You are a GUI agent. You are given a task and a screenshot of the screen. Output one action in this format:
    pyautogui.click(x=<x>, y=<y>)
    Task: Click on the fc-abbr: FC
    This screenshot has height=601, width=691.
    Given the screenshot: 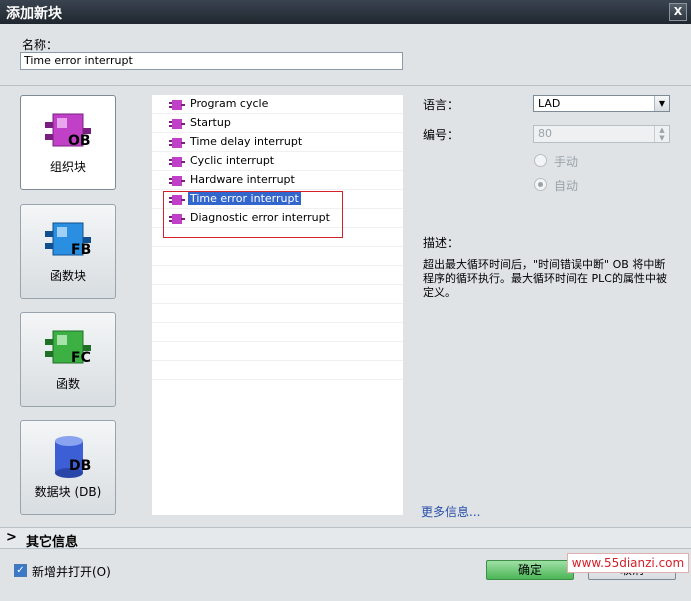 What is the action you would take?
    pyautogui.click(x=81, y=358)
    